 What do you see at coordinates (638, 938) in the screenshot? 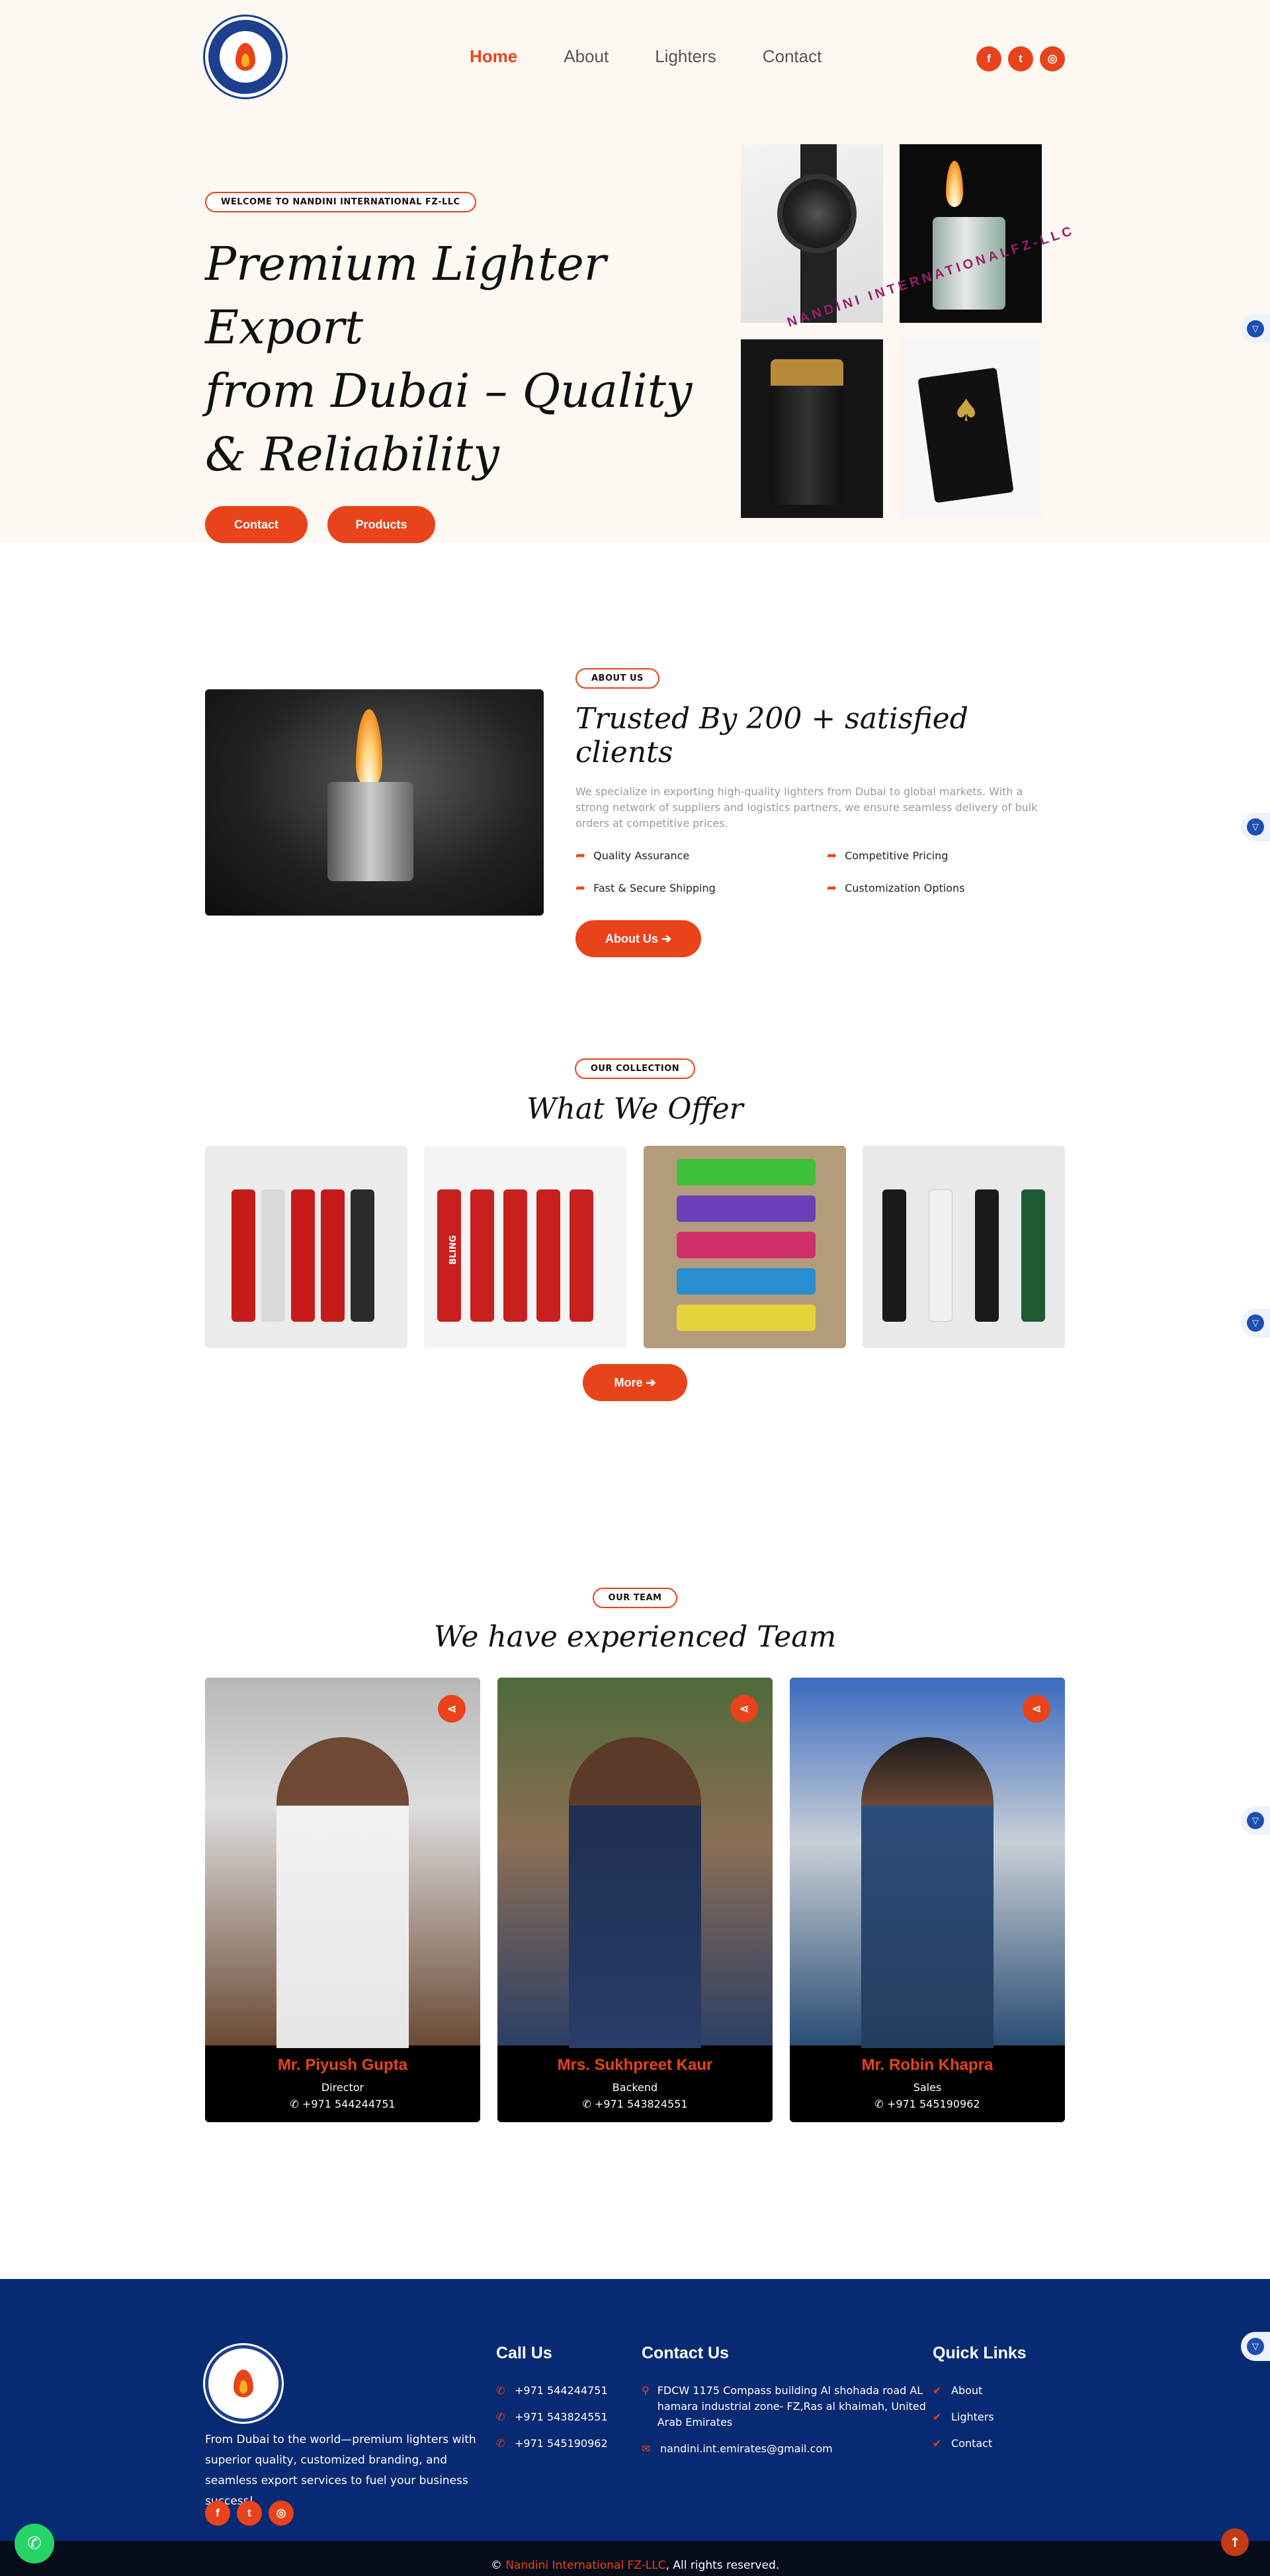
I see `about-us-button: About Us ➔` at bounding box center [638, 938].